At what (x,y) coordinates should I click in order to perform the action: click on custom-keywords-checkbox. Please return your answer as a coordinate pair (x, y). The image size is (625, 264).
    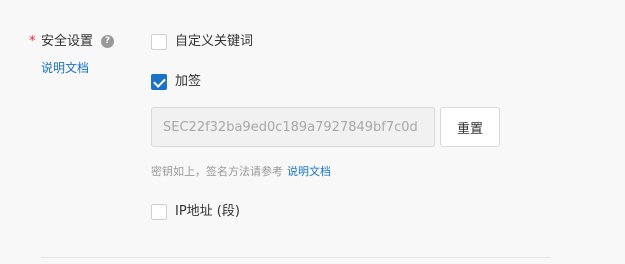
    Looking at the image, I should click on (159, 42).